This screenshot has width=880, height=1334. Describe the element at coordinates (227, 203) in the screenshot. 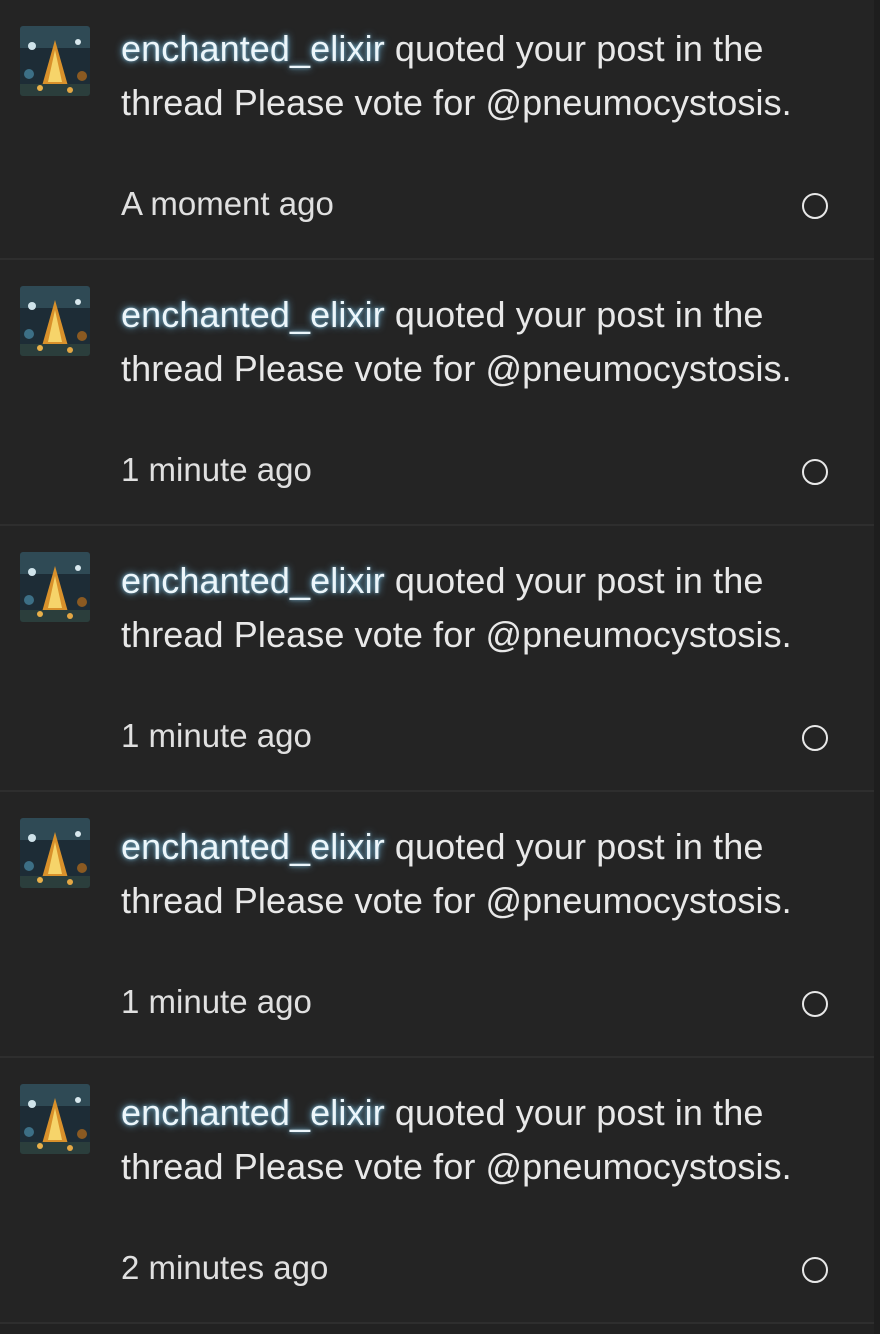

I see `timestamp: A moment ago` at that location.